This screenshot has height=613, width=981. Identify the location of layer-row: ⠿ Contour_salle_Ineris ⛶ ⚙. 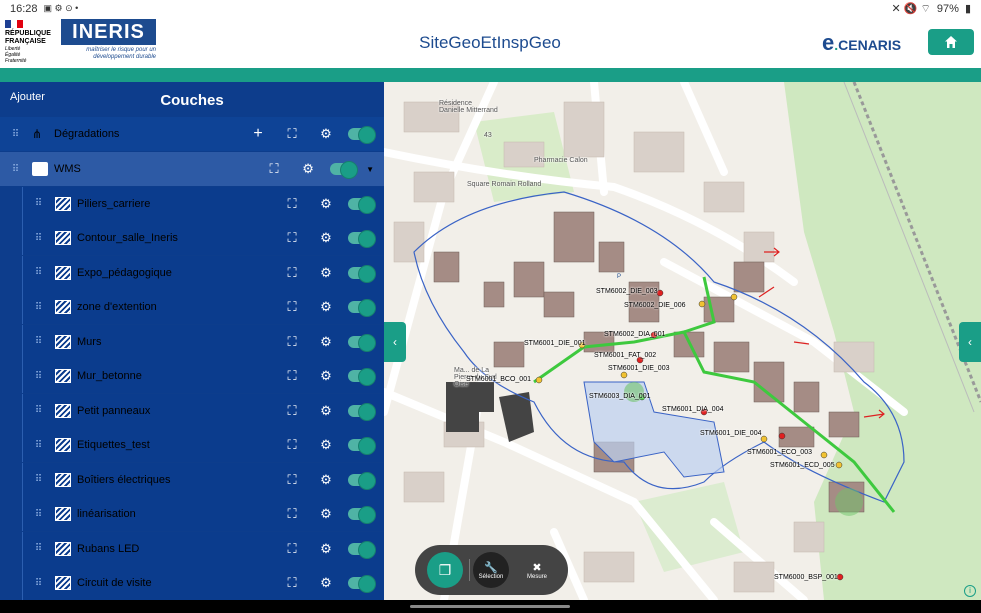
(203, 238).